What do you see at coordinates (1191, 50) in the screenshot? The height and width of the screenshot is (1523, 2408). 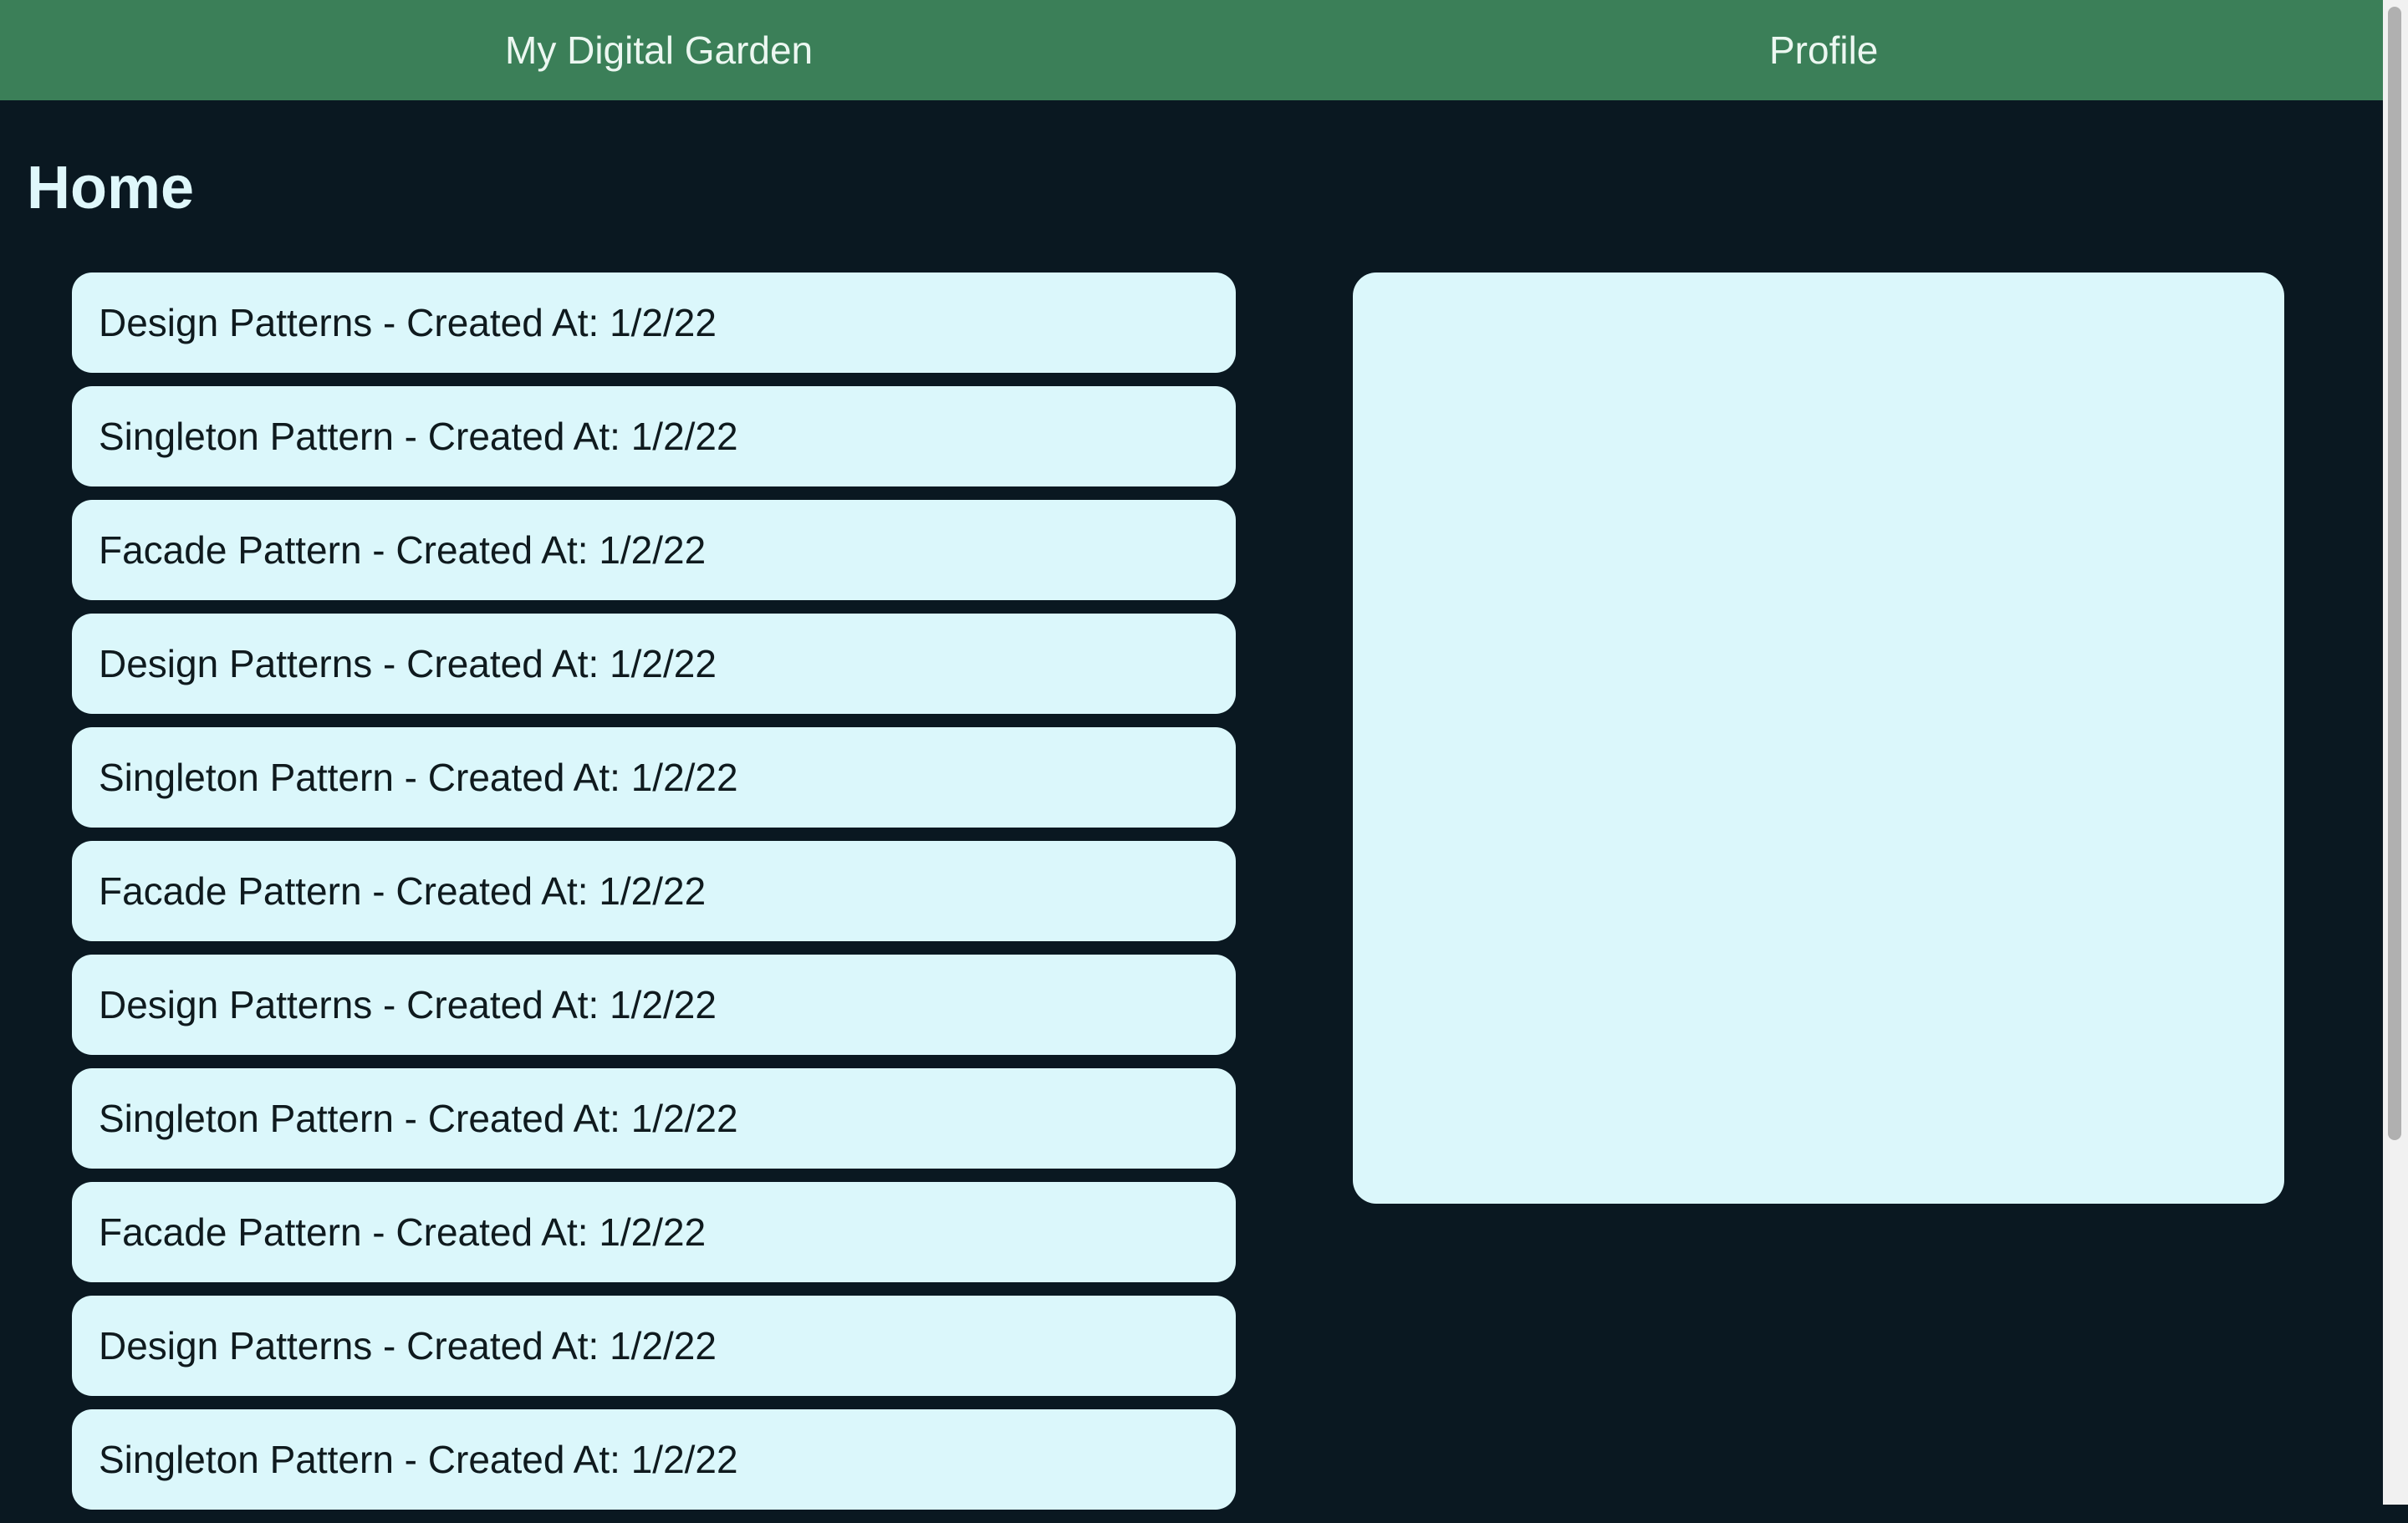 I see `top-navbar: My Digital Garden Profile` at bounding box center [1191, 50].